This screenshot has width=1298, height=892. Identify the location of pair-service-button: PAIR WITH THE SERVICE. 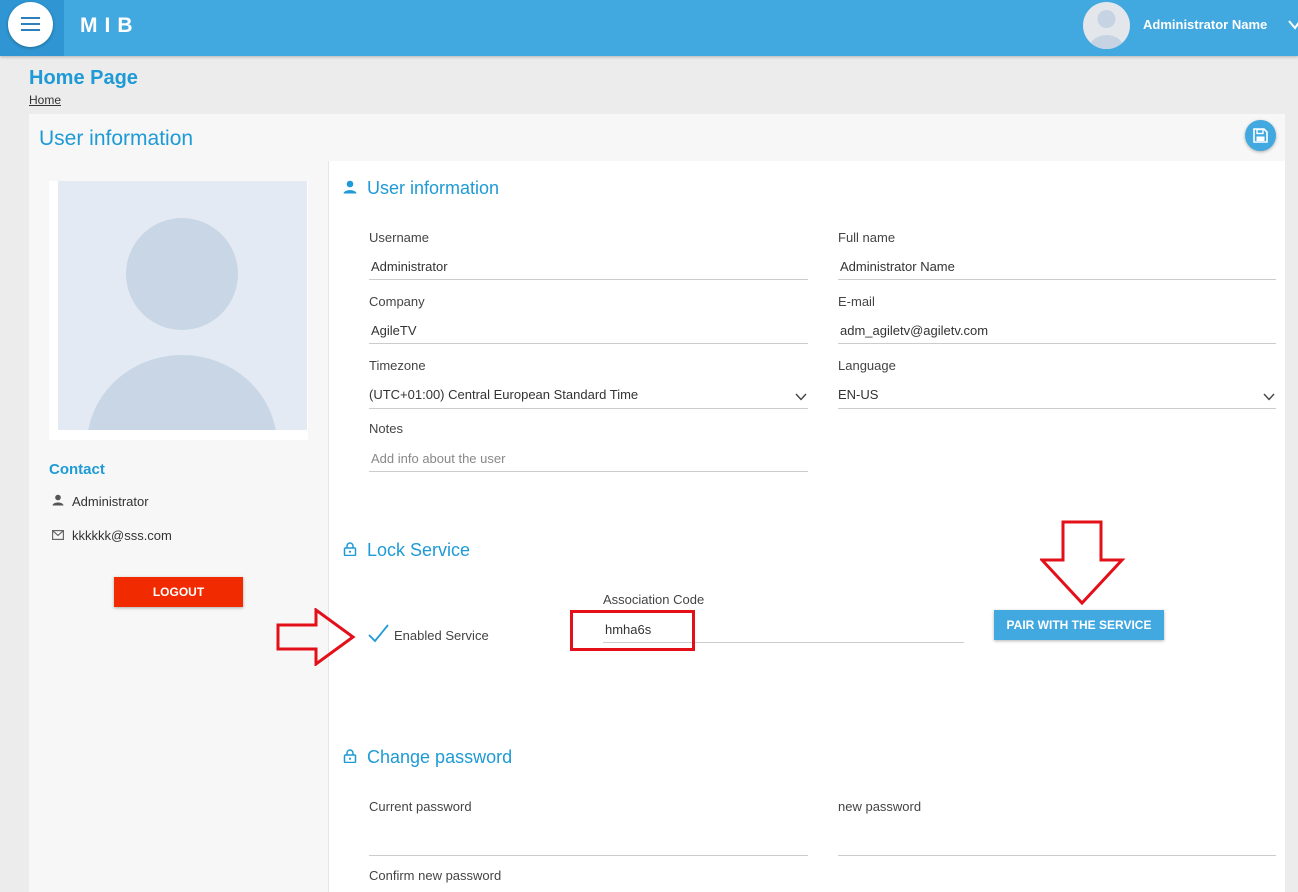
(1079, 625).